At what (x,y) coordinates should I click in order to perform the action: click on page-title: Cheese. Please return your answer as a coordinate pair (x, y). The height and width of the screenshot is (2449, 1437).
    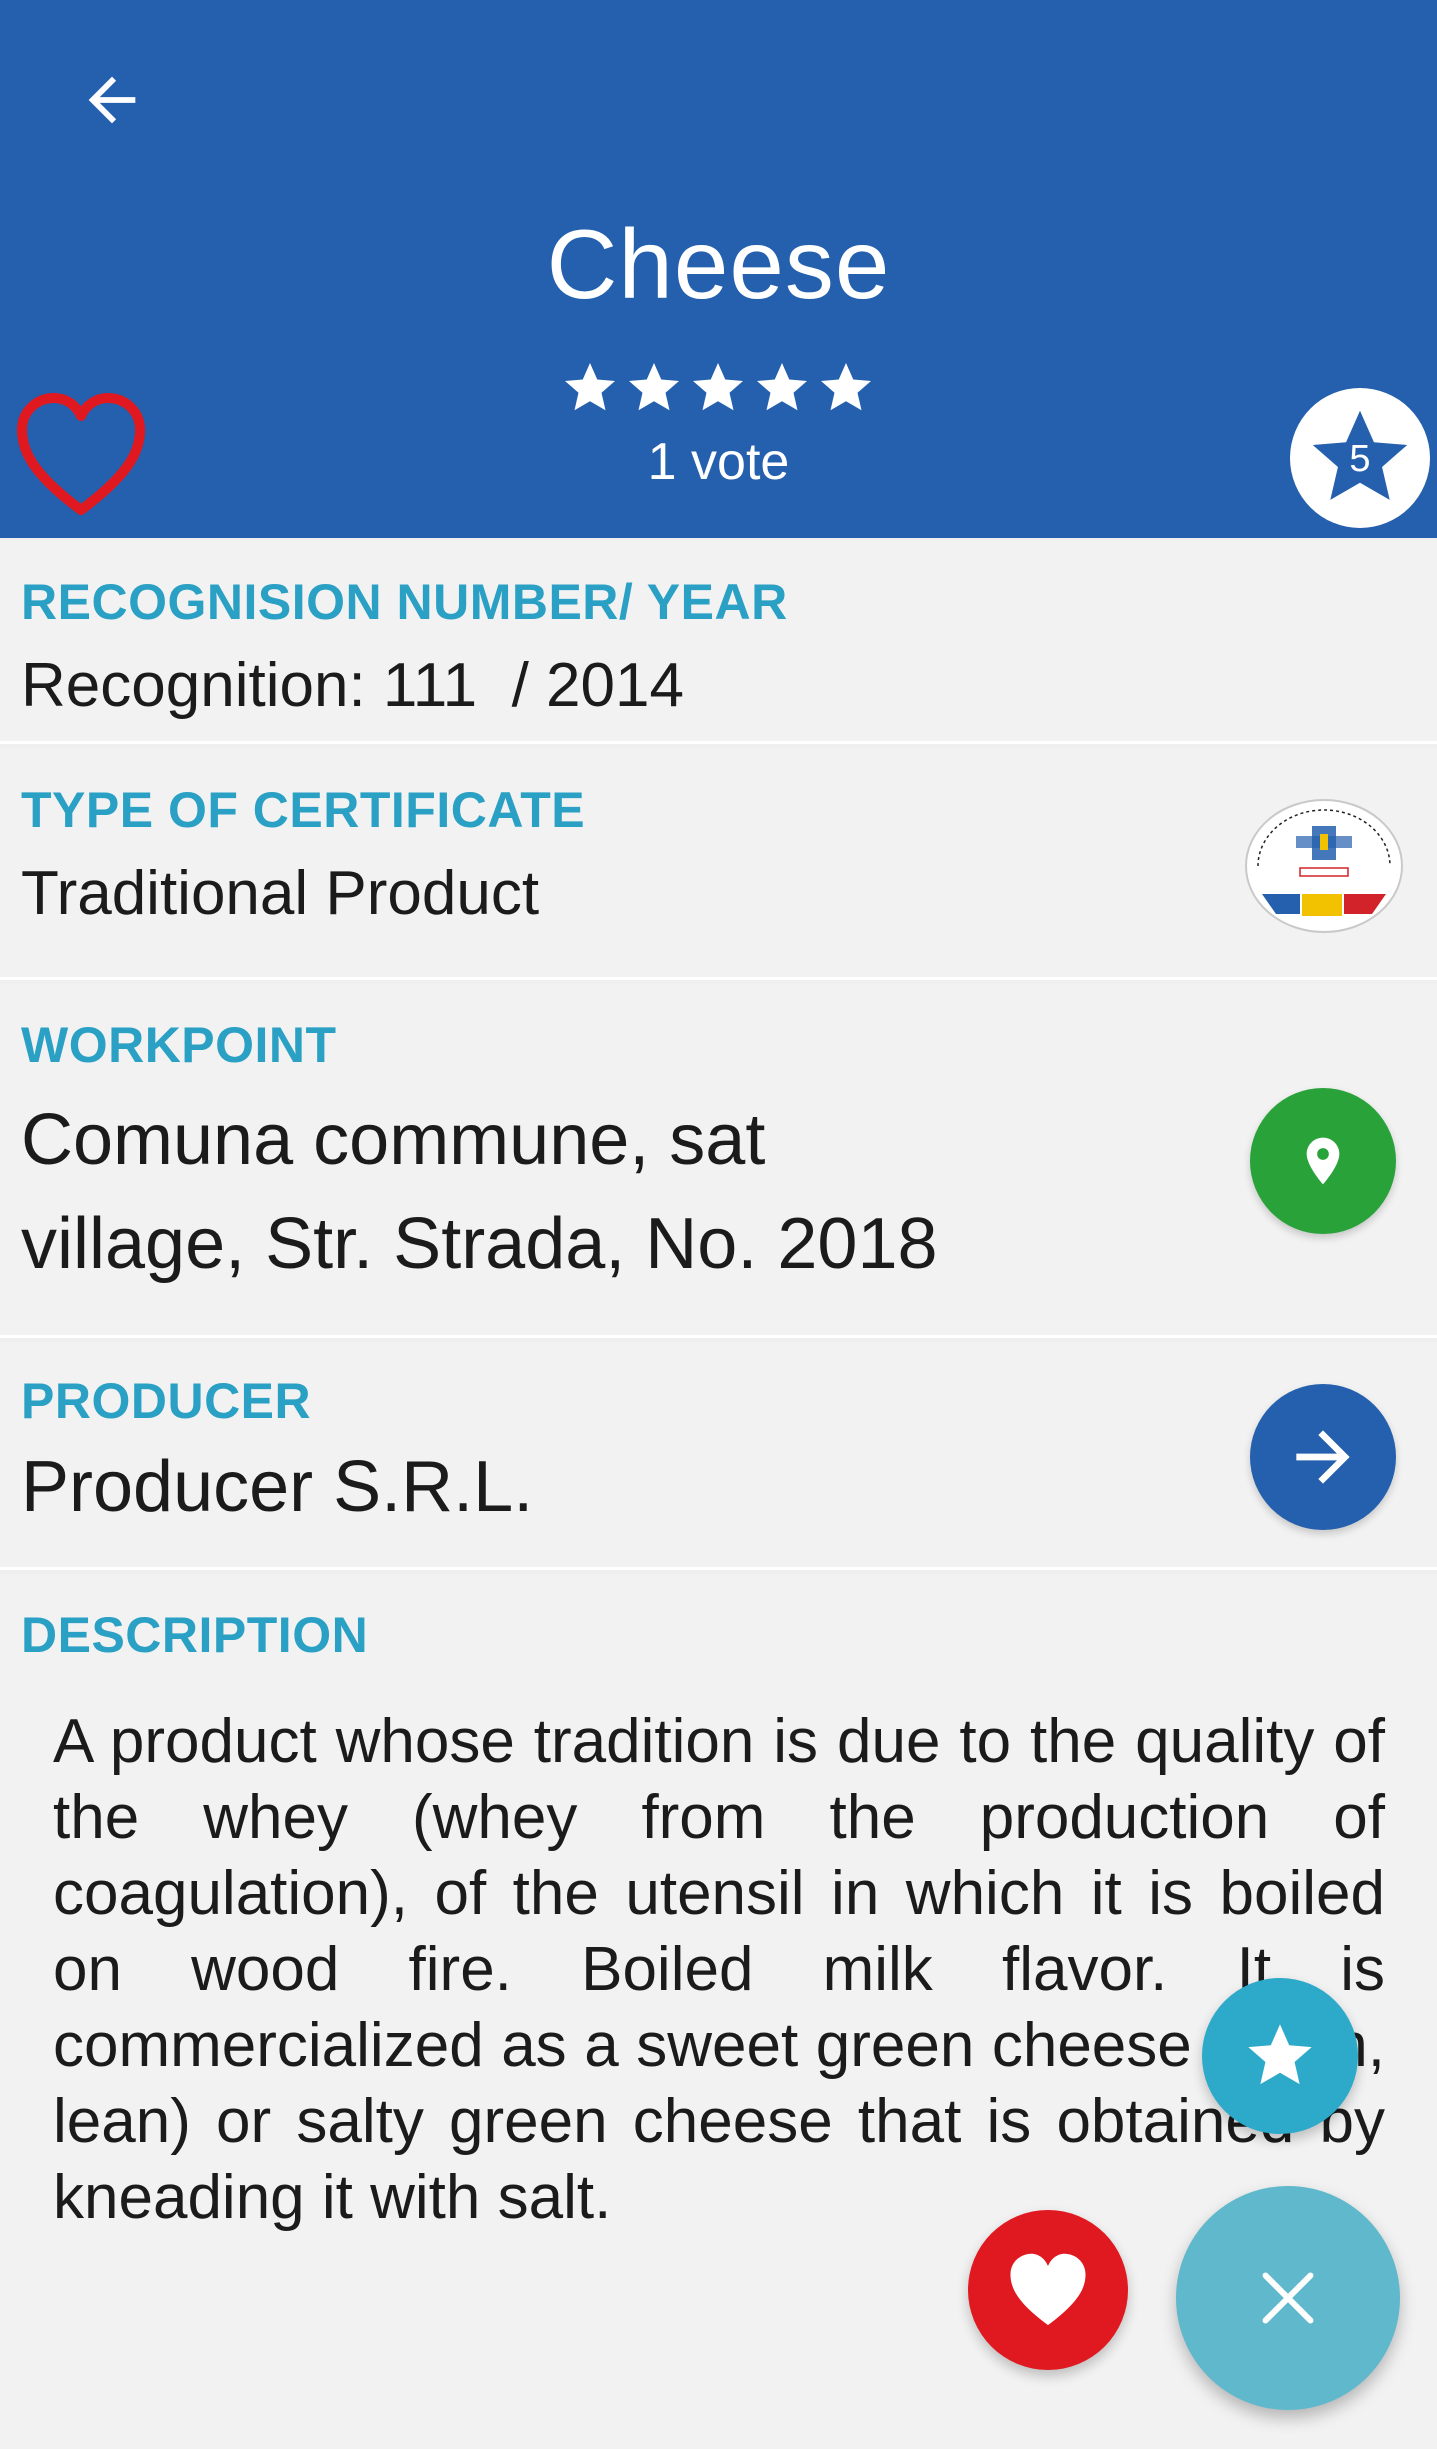
    Looking at the image, I should click on (718, 264).